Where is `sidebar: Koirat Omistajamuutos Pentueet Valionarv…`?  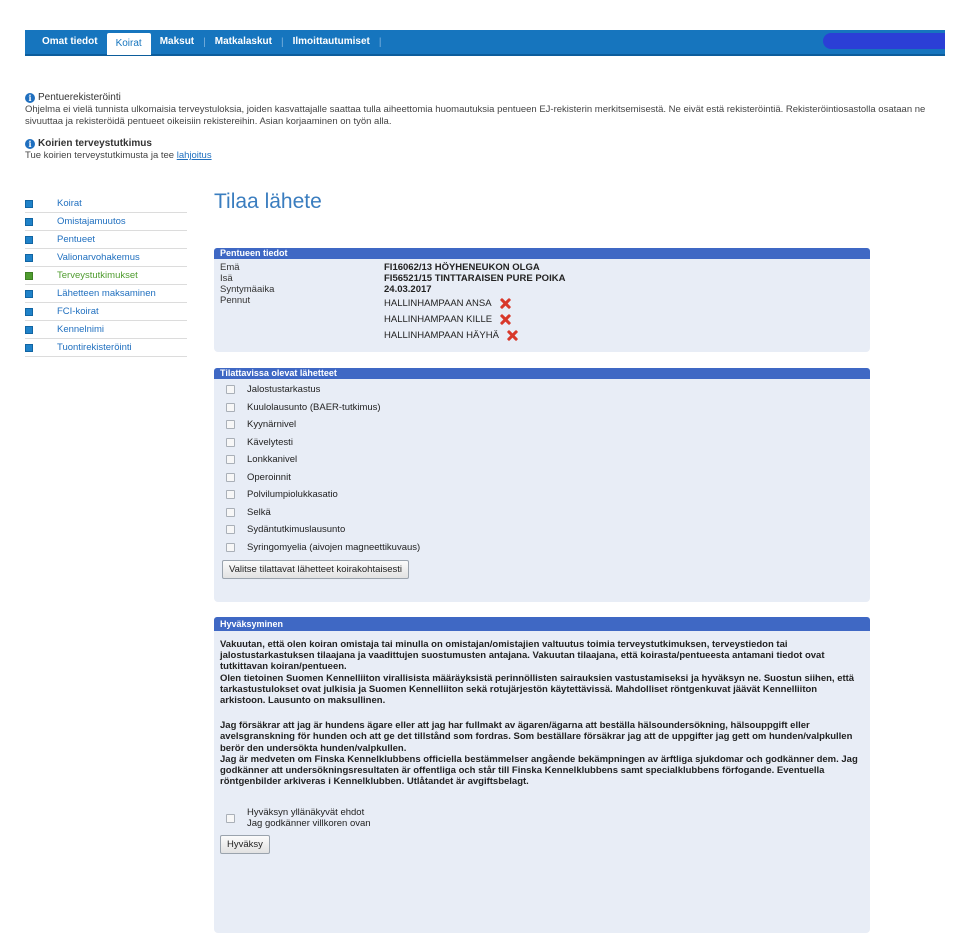
sidebar: Koirat Omistajamuutos Pentueet Valionarv… is located at coordinates (106, 276).